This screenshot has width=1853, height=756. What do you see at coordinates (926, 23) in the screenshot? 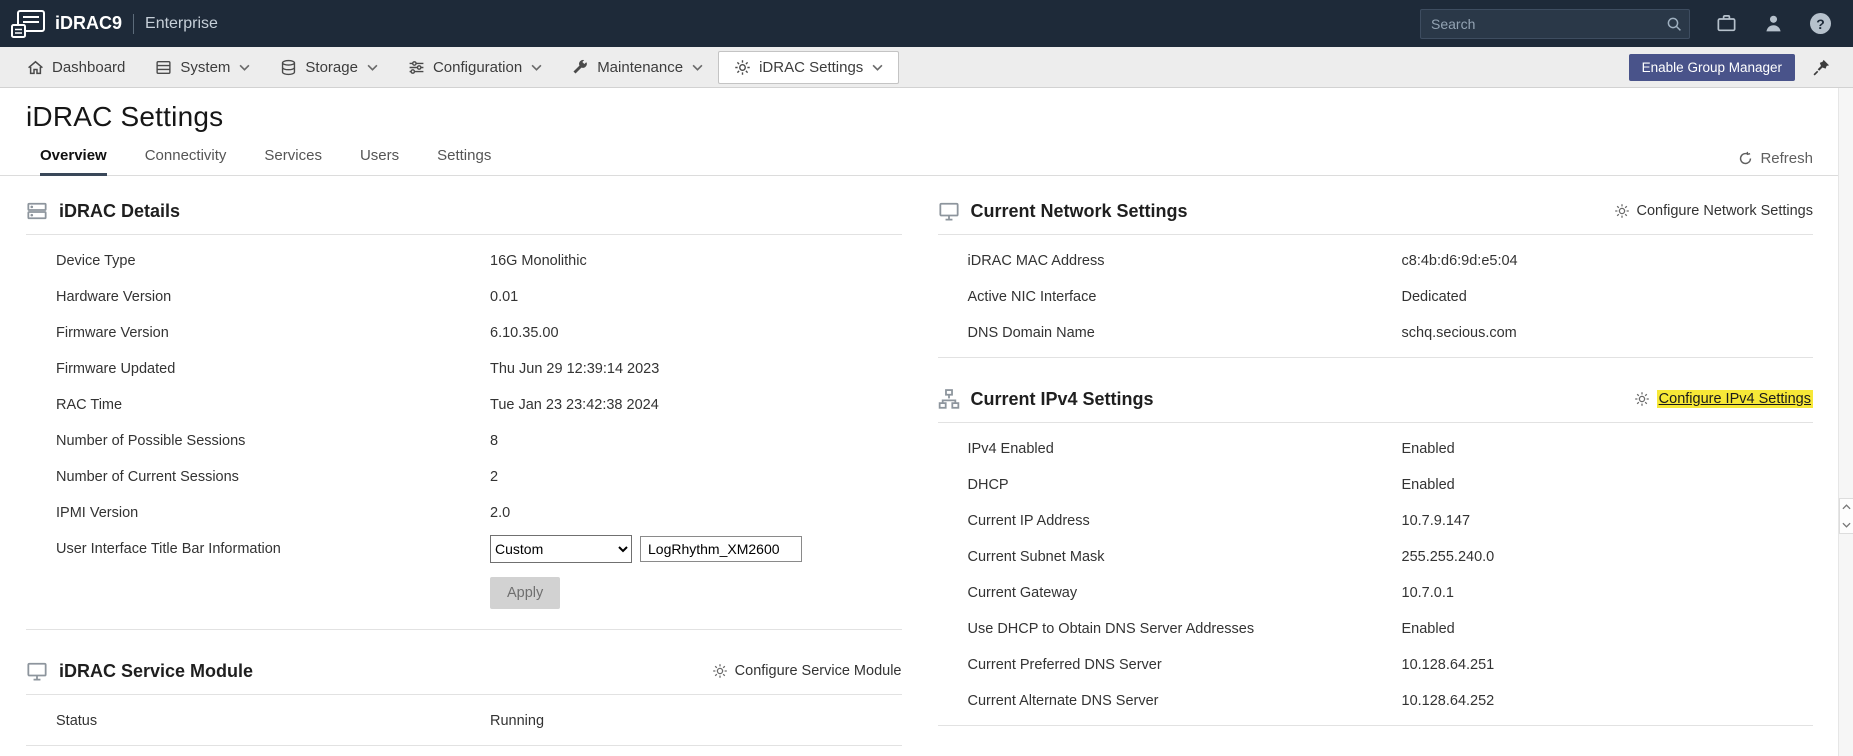
I see `top-bar: iDRAC9 Enterprise ?` at bounding box center [926, 23].